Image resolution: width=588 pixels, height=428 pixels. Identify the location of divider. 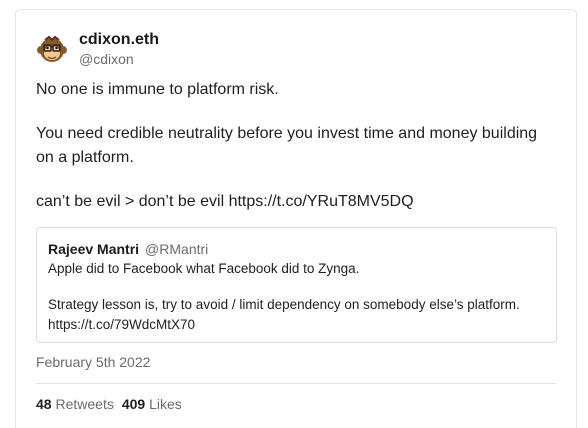
(296, 383).